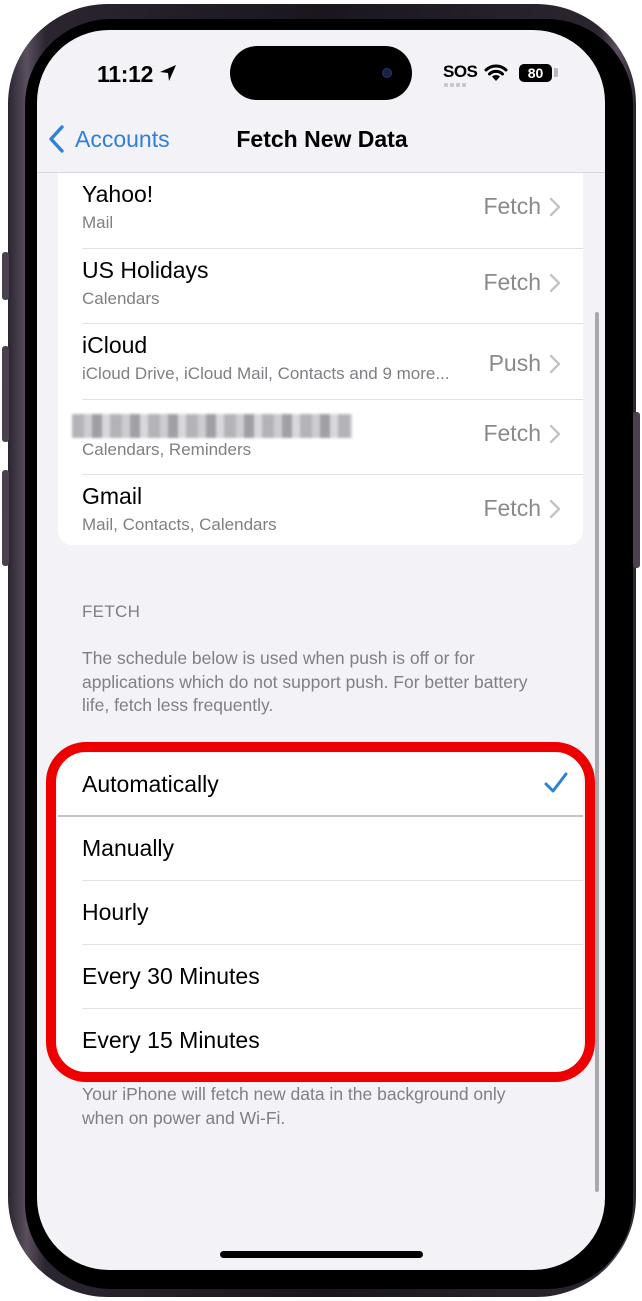  Describe the element at coordinates (636, 490) in the screenshot. I see `side-power-button` at that location.